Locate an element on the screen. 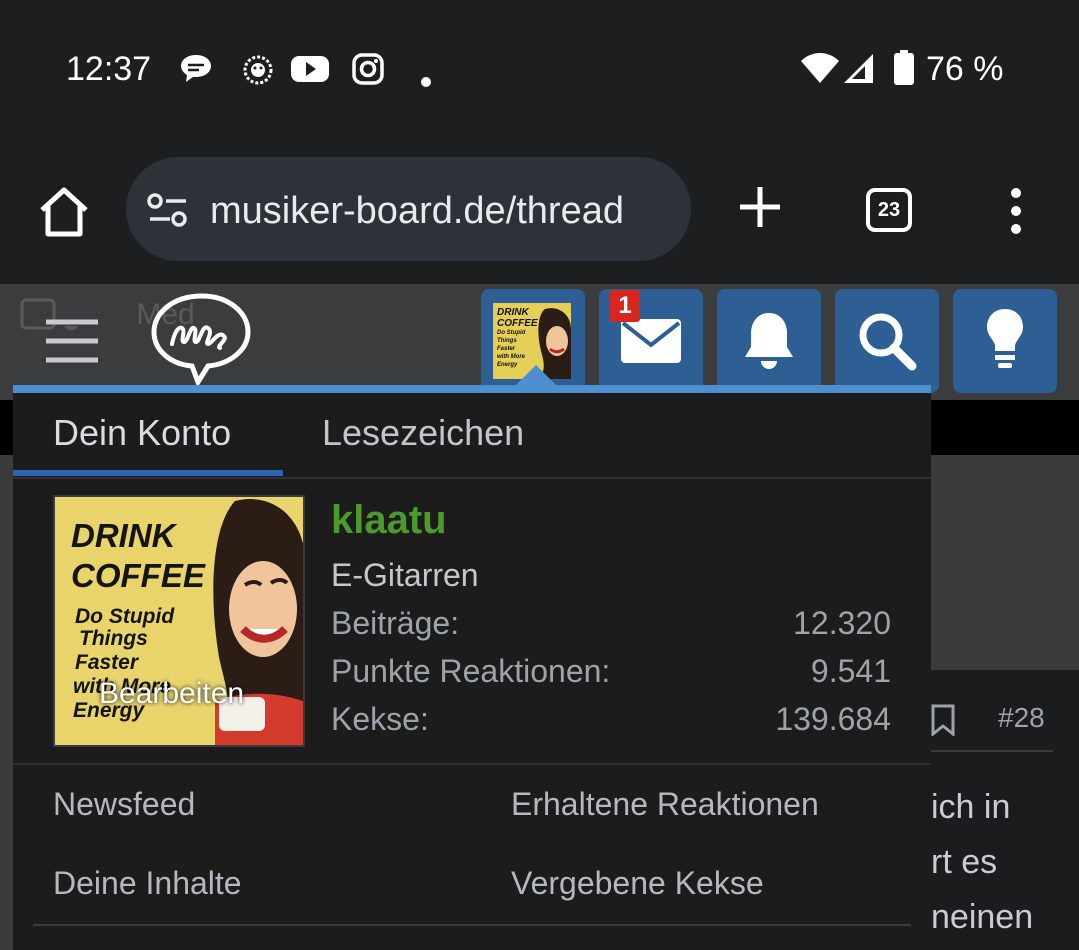 The width and height of the screenshot is (1079, 950). bookmark-icon is located at coordinates (943, 722).